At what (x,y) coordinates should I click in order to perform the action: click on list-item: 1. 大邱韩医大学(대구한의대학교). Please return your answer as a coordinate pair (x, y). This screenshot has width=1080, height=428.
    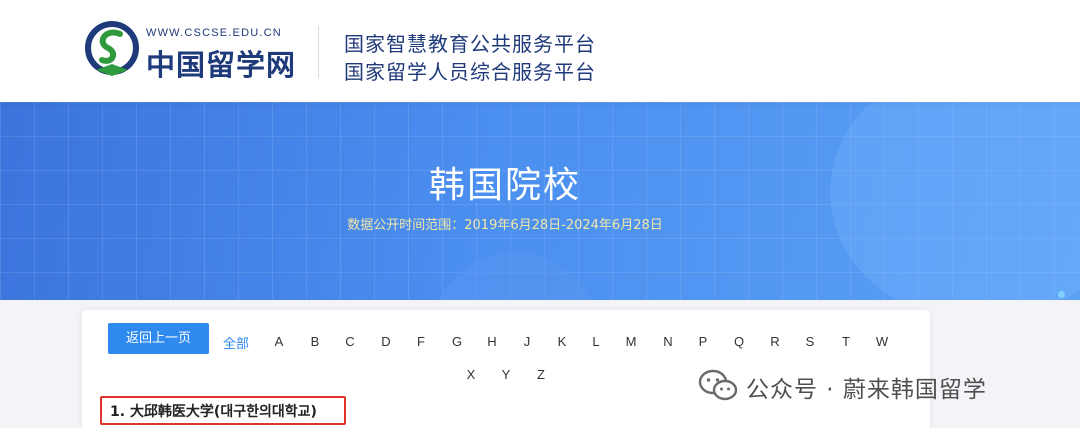
    Looking at the image, I should click on (213, 411).